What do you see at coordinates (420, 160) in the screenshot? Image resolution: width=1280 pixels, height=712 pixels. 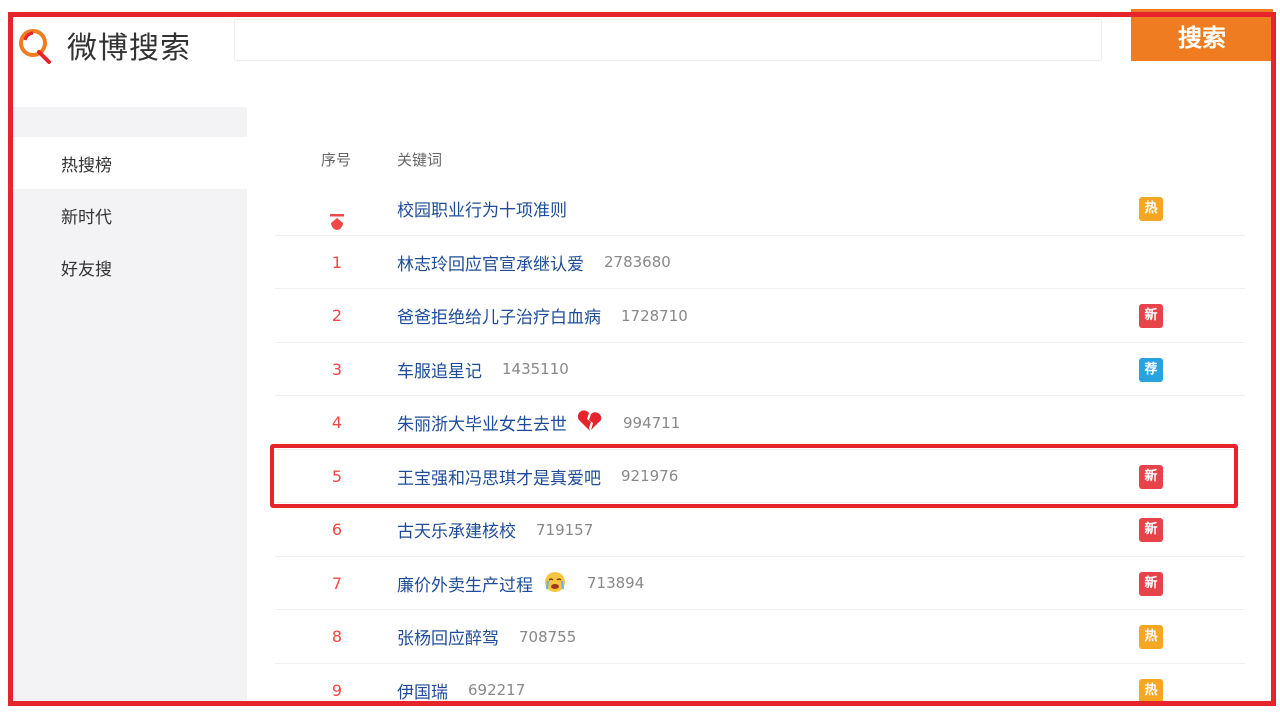 I see `column-header-keyword: 关键词` at bounding box center [420, 160].